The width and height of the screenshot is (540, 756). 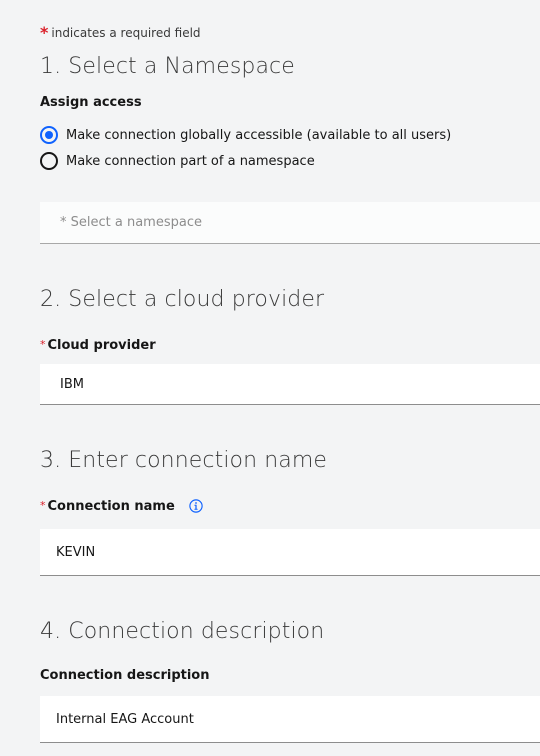 What do you see at coordinates (290, 223) in the screenshot?
I see `namespace-select: * Select a namespace` at bounding box center [290, 223].